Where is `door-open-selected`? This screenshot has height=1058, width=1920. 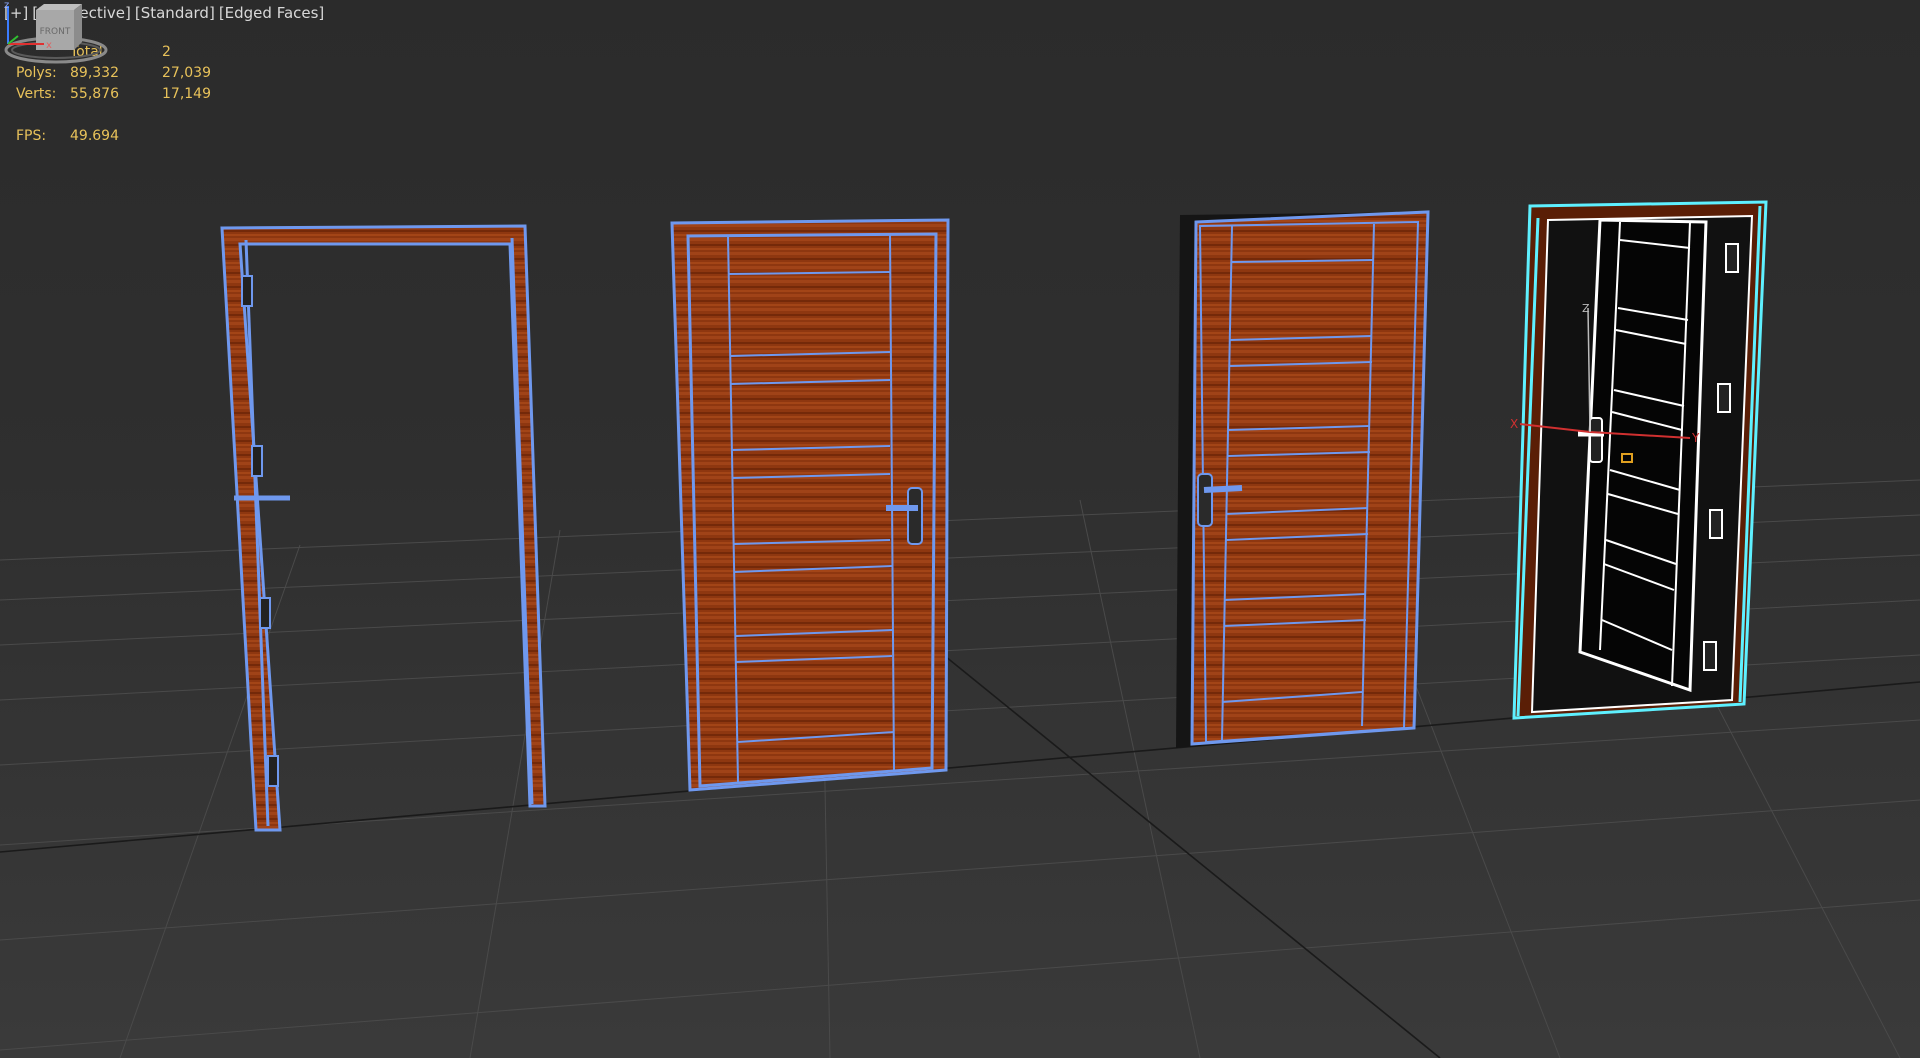 door-open-selected is located at coordinates (1640, 460).